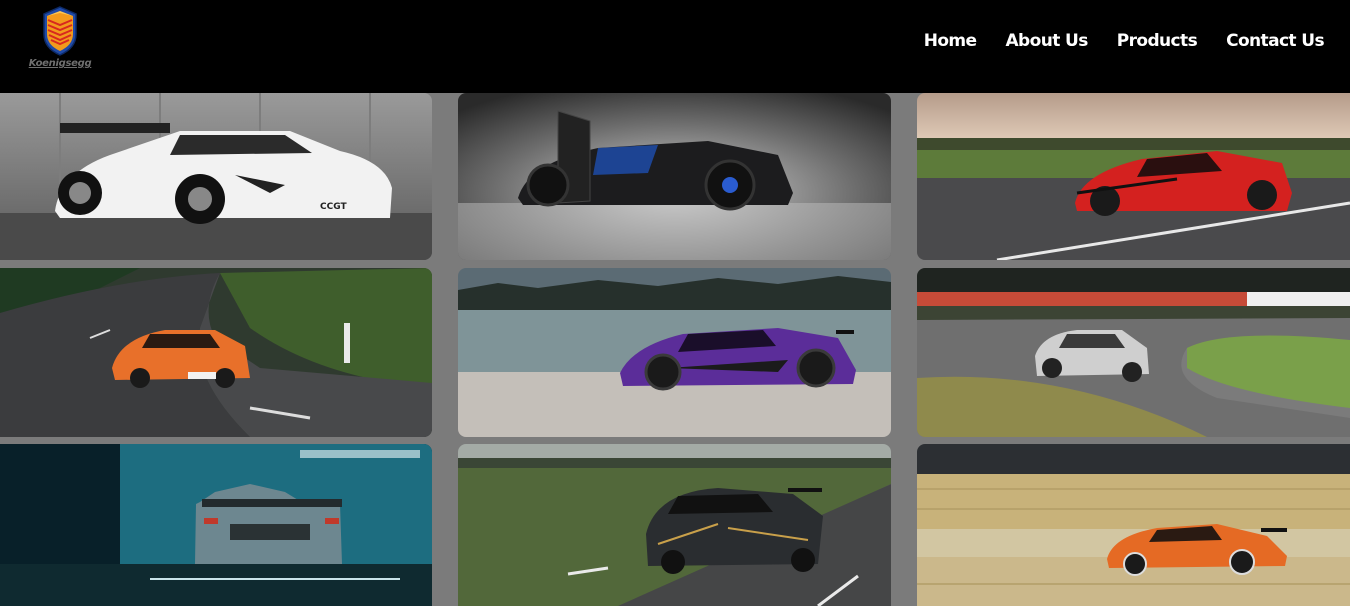 Image resolution: width=1350 pixels, height=606 pixels. Describe the element at coordinates (216, 352) in the screenshot. I see `orange-ccr-road-photo` at that location.